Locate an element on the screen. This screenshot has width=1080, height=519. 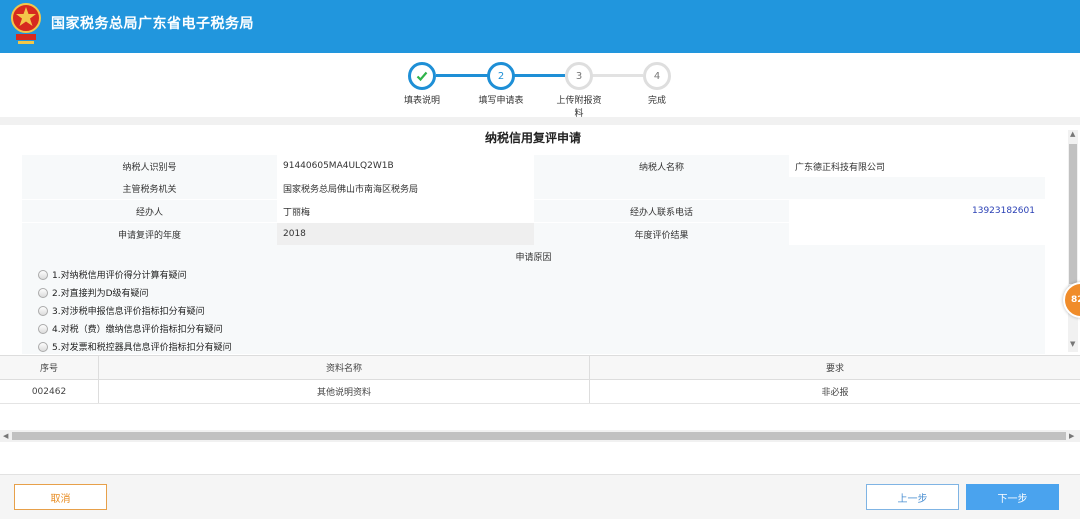
progress-stepper: 2 3 4 填表说明 填写申请表 上传附报资料 完成 is located at coordinates (540, 86).